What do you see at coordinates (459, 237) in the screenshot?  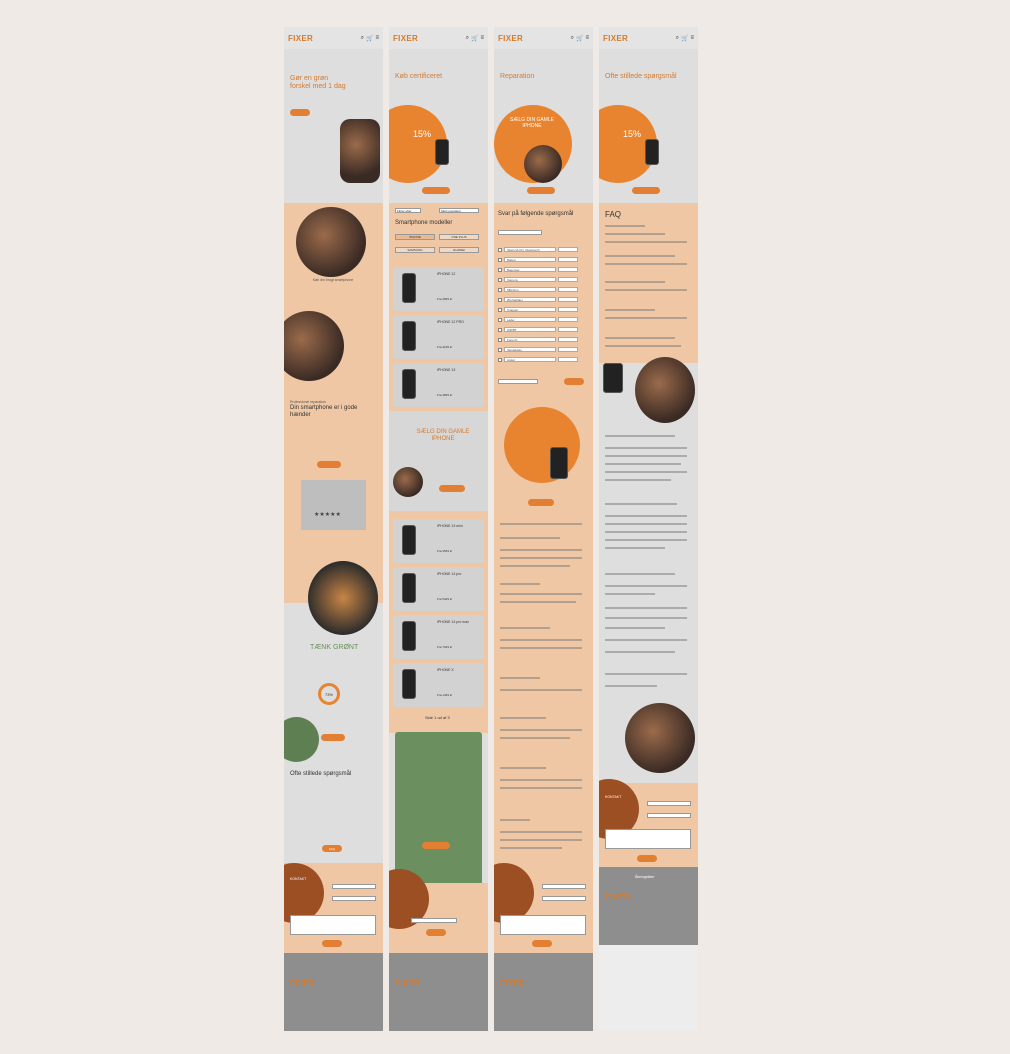 I see `brand-chip-oneplus: ONE PLUS` at bounding box center [459, 237].